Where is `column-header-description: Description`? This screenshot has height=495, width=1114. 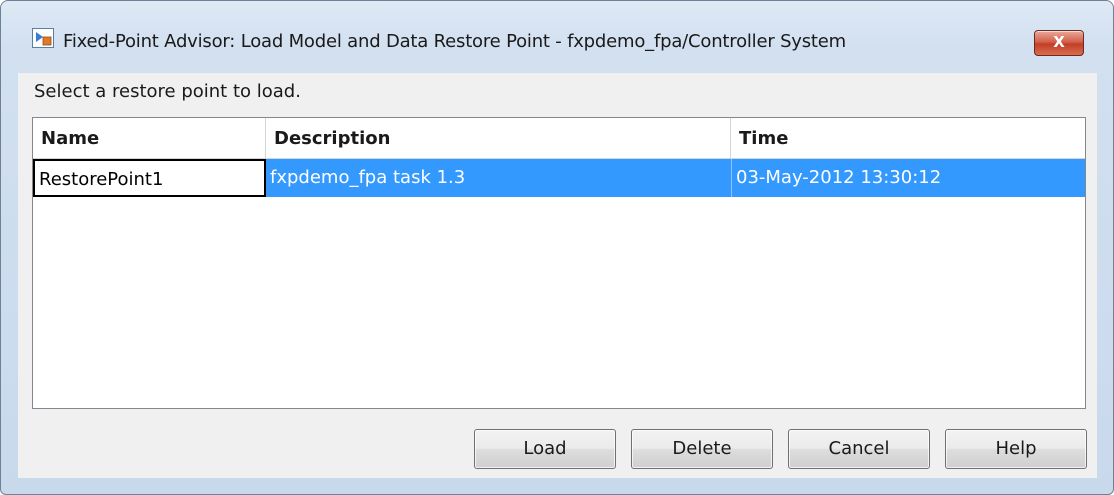 column-header-description: Description is located at coordinates (498, 138).